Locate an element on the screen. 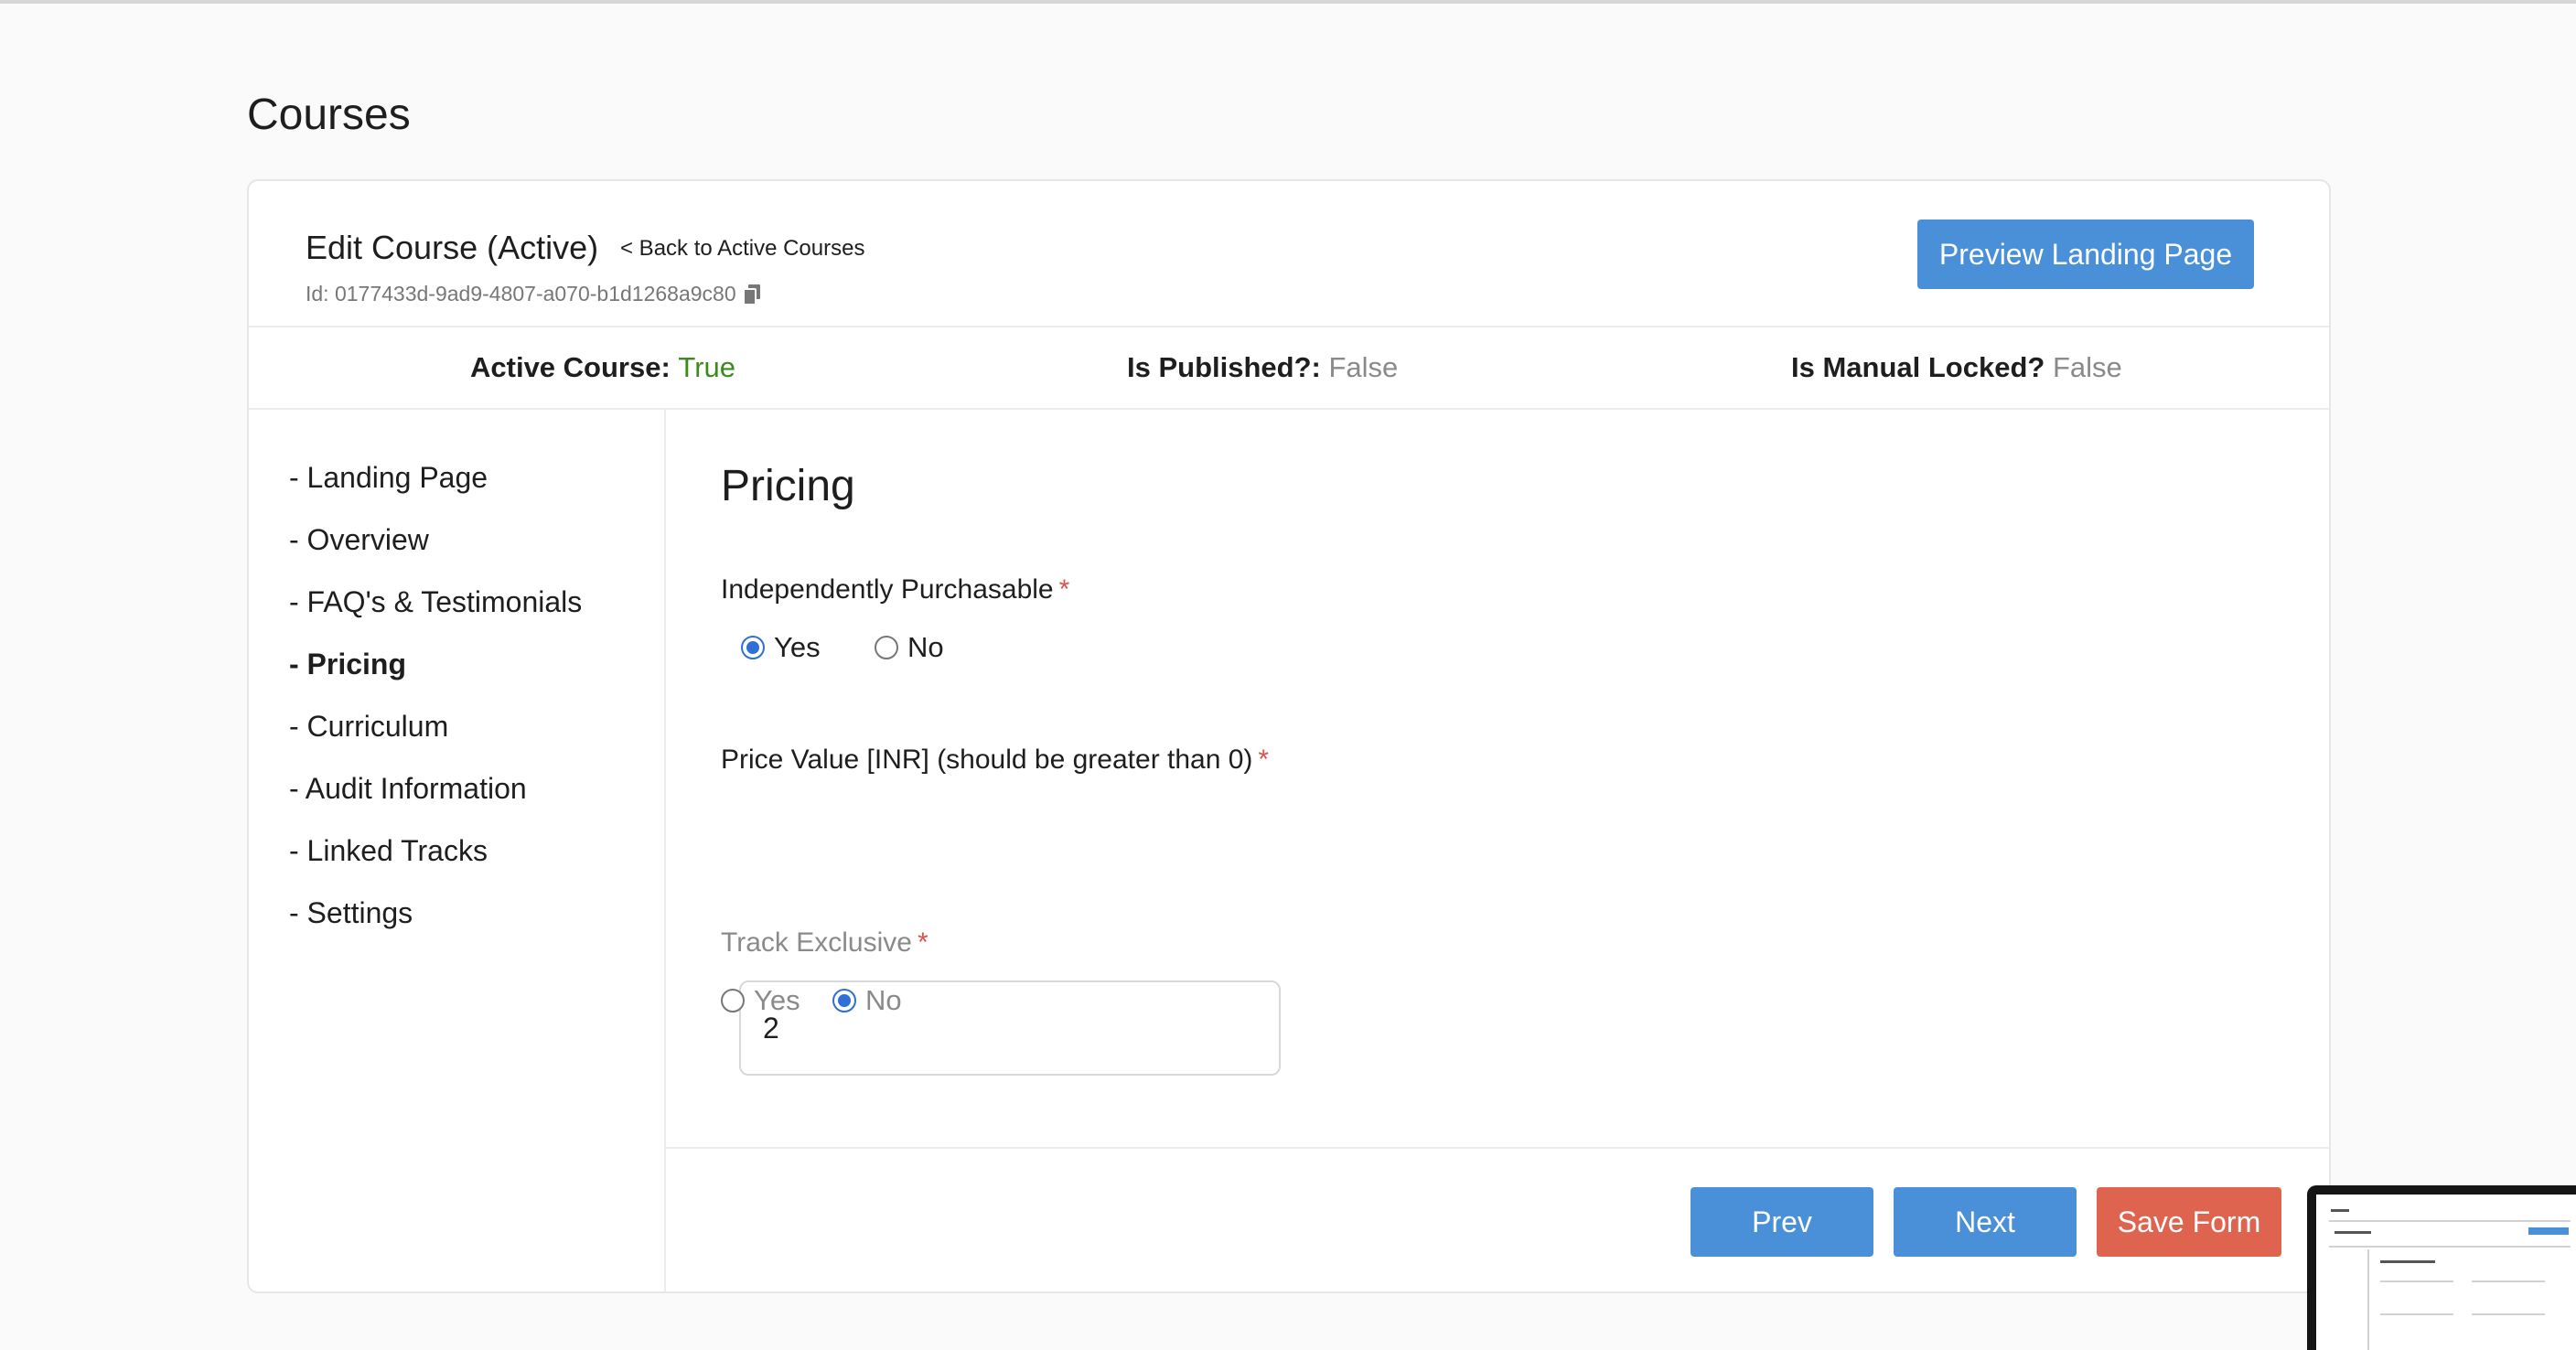 The width and height of the screenshot is (2576, 1350). save-form-button: Save Form is located at coordinates (2189, 1222).